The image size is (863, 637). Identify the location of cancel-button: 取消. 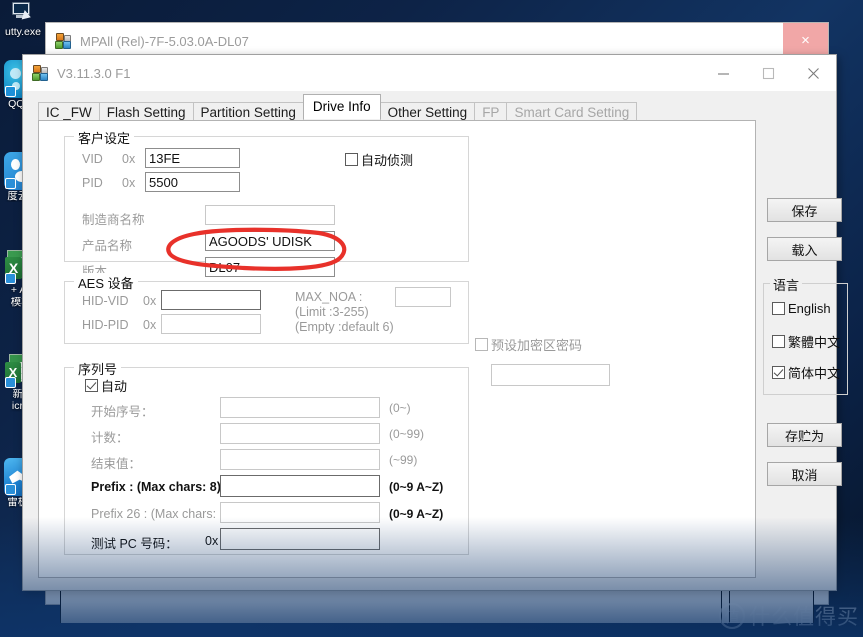
(804, 474).